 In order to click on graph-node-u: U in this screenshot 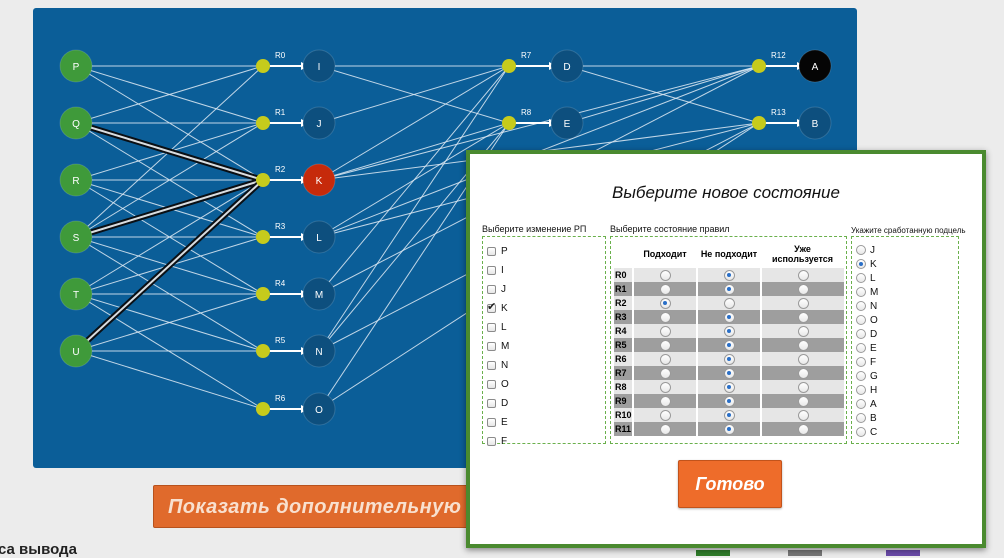, I will do `click(76, 351)`.